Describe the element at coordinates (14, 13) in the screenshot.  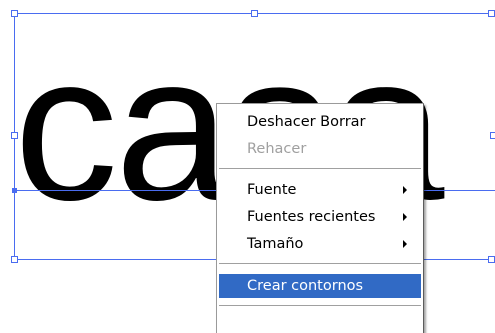
I see `handle-top-left` at that location.